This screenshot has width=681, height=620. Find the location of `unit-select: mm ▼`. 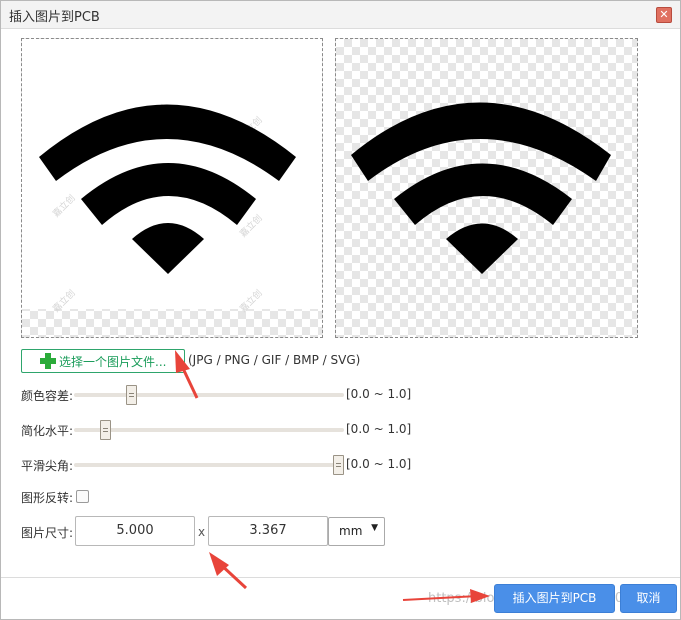

unit-select: mm ▼ is located at coordinates (356, 531).